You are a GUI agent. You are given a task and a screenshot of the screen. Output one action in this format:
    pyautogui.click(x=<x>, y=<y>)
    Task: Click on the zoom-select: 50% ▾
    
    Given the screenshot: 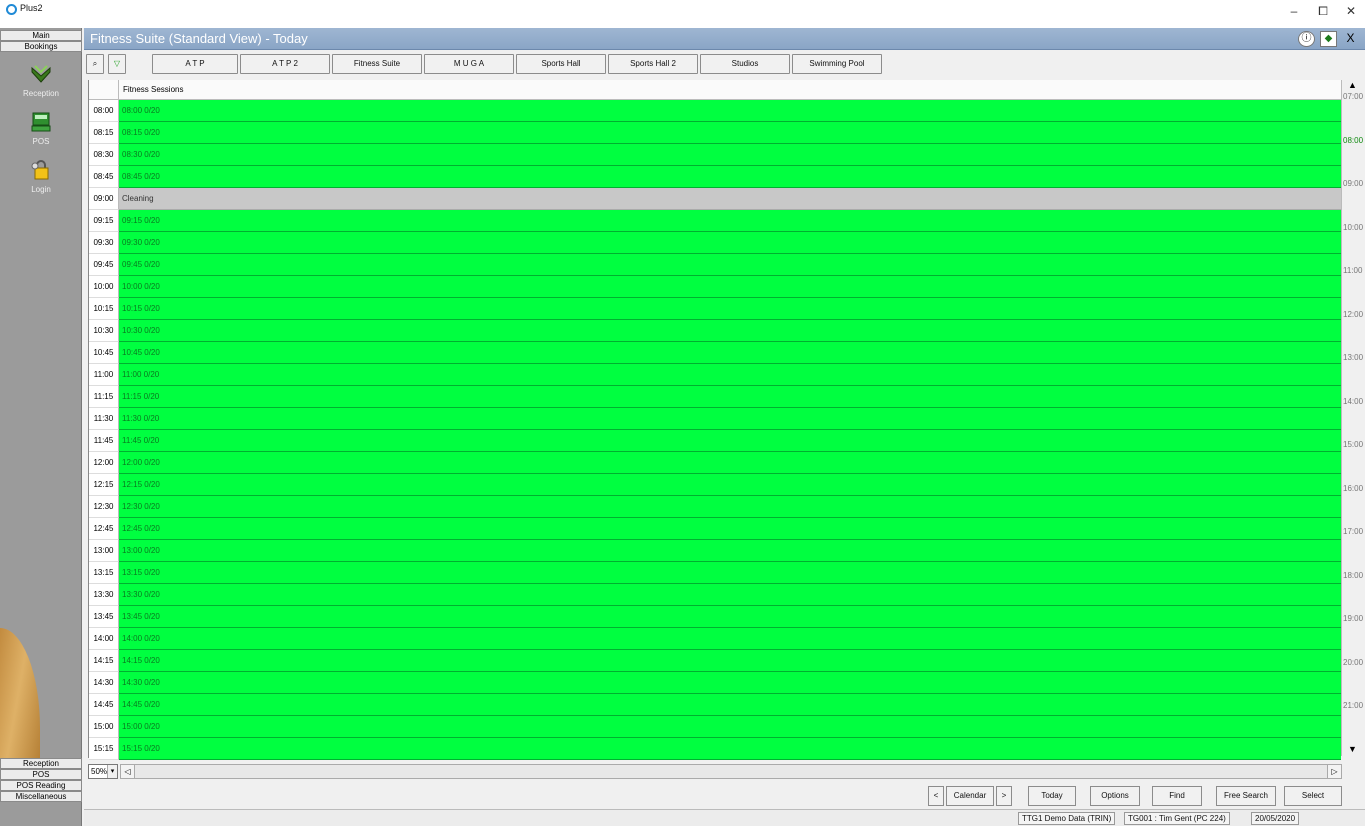 What is the action you would take?
    pyautogui.click(x=103, y=771)
    